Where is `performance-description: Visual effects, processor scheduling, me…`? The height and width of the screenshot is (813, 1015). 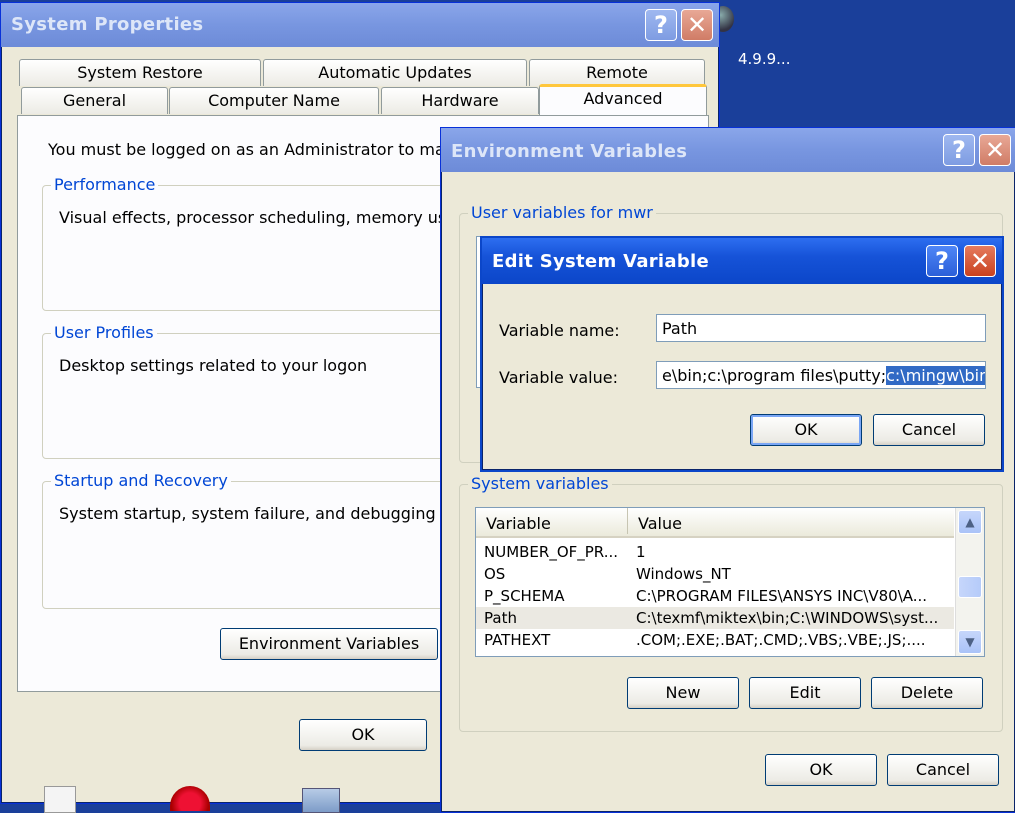
performance-description: Visual effects, processor scheduling, me… is located at coordinates (258, 217).